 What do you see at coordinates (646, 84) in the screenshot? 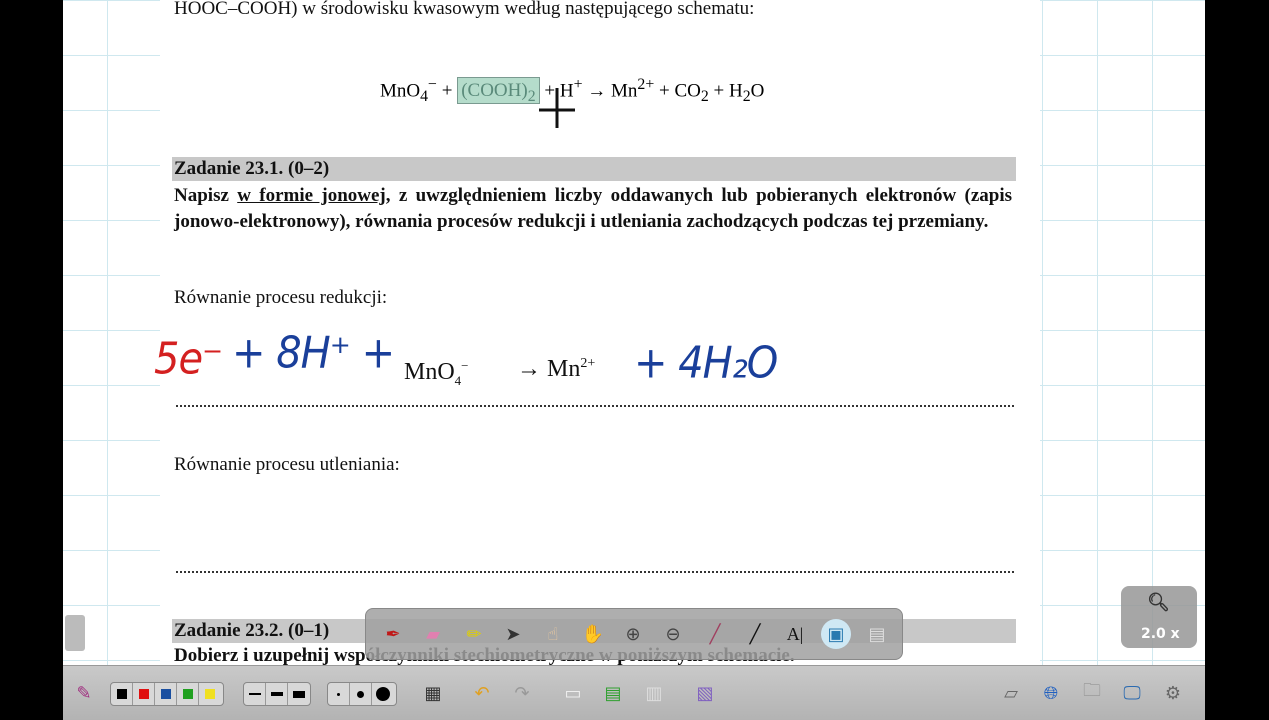
I see `eq-sup: 2+` at bounding box center [646, 84].